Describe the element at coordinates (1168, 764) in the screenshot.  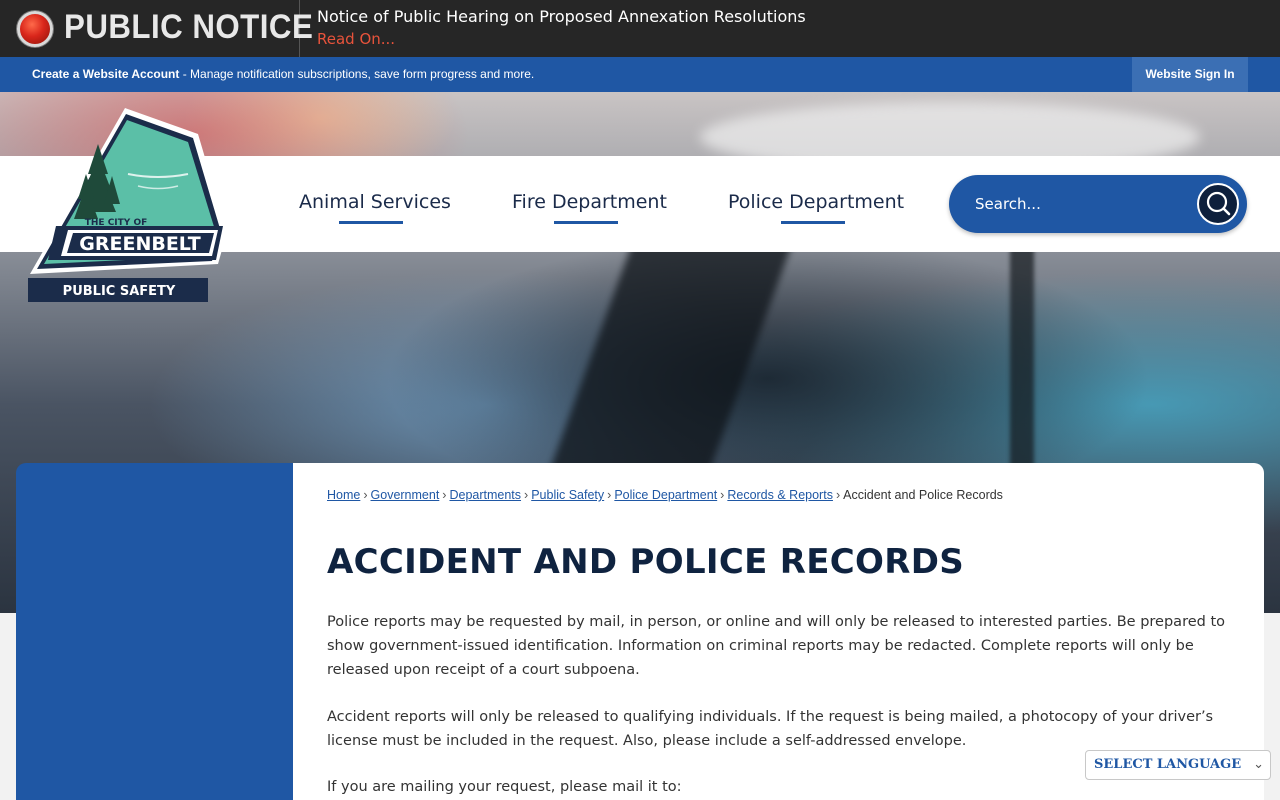
I see `language-select-label: SELECT LANGUAGE` at that location.